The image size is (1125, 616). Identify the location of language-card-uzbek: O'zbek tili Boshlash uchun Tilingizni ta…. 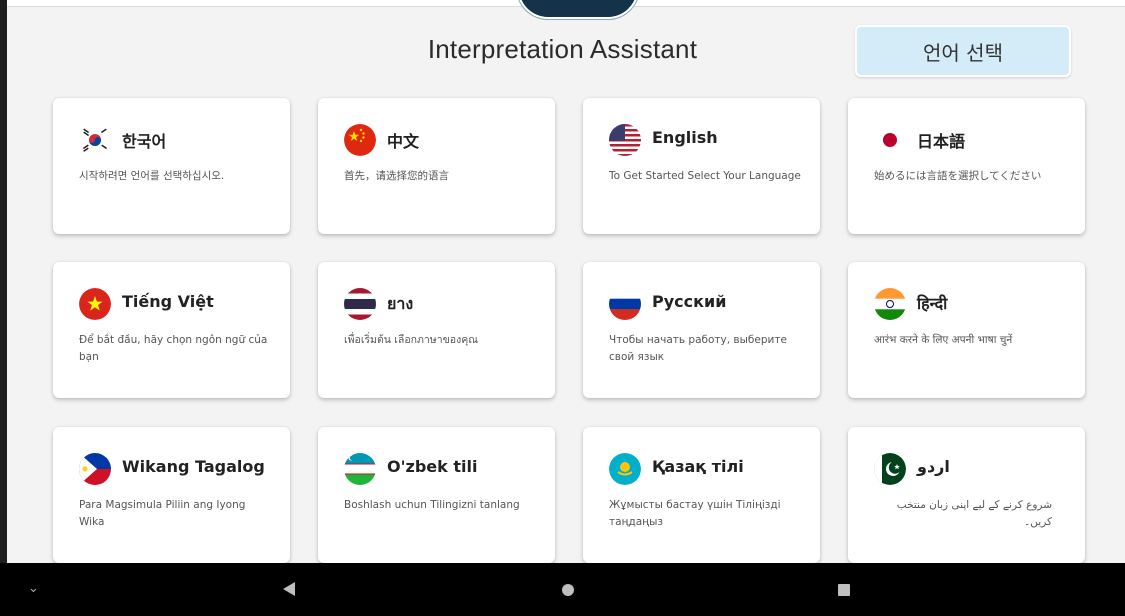
(436, 495).